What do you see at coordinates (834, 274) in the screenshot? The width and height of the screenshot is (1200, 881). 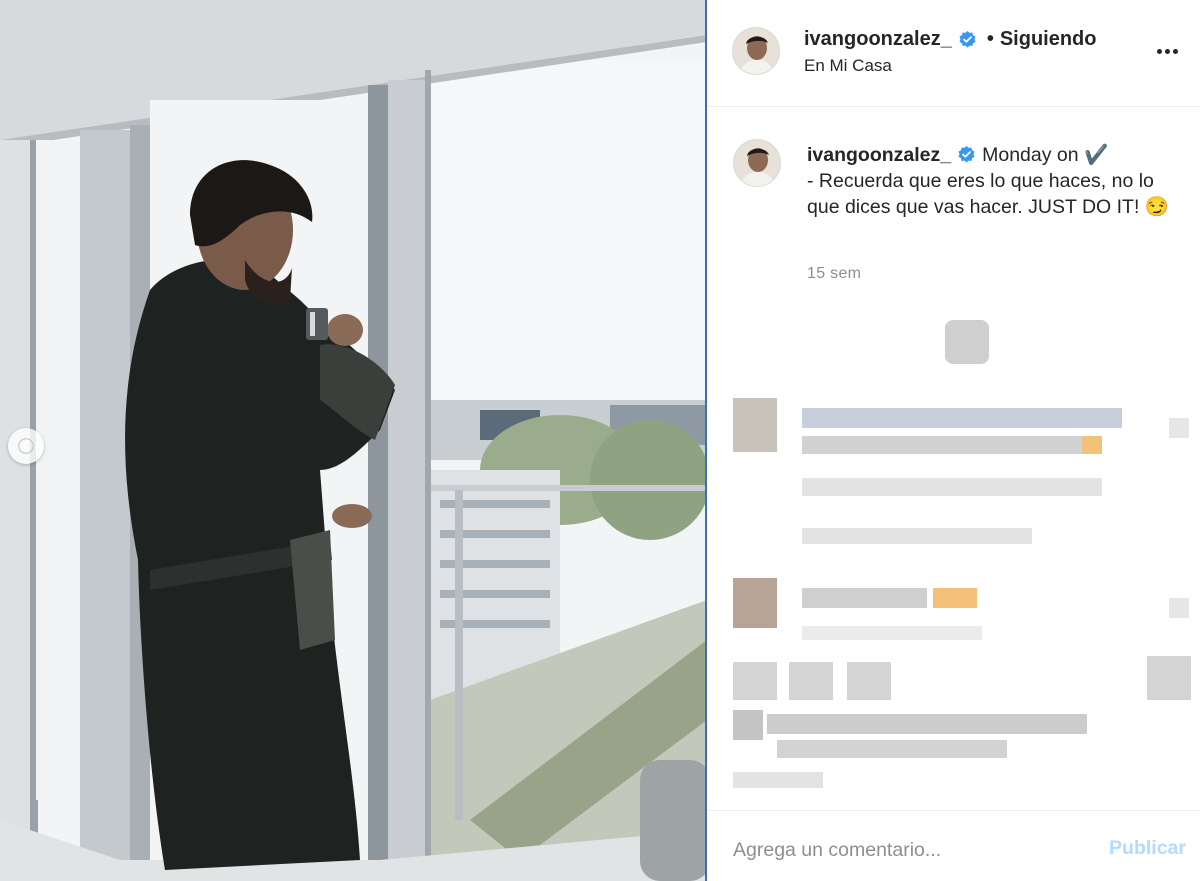 I see `post-timestamp: 15 sem` at bounding box center [834, 274].